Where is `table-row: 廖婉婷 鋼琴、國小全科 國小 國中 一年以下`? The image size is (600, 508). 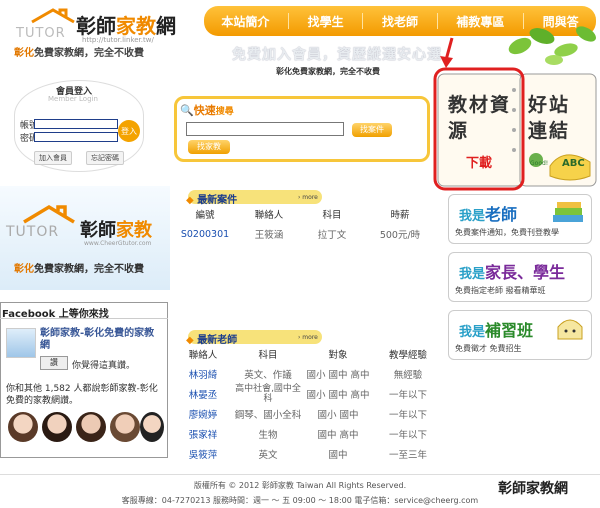
table-row: 廖婉婷 鋼琴、國小全科 國小 國中 一年以下 is located at coordinates (309, 414).